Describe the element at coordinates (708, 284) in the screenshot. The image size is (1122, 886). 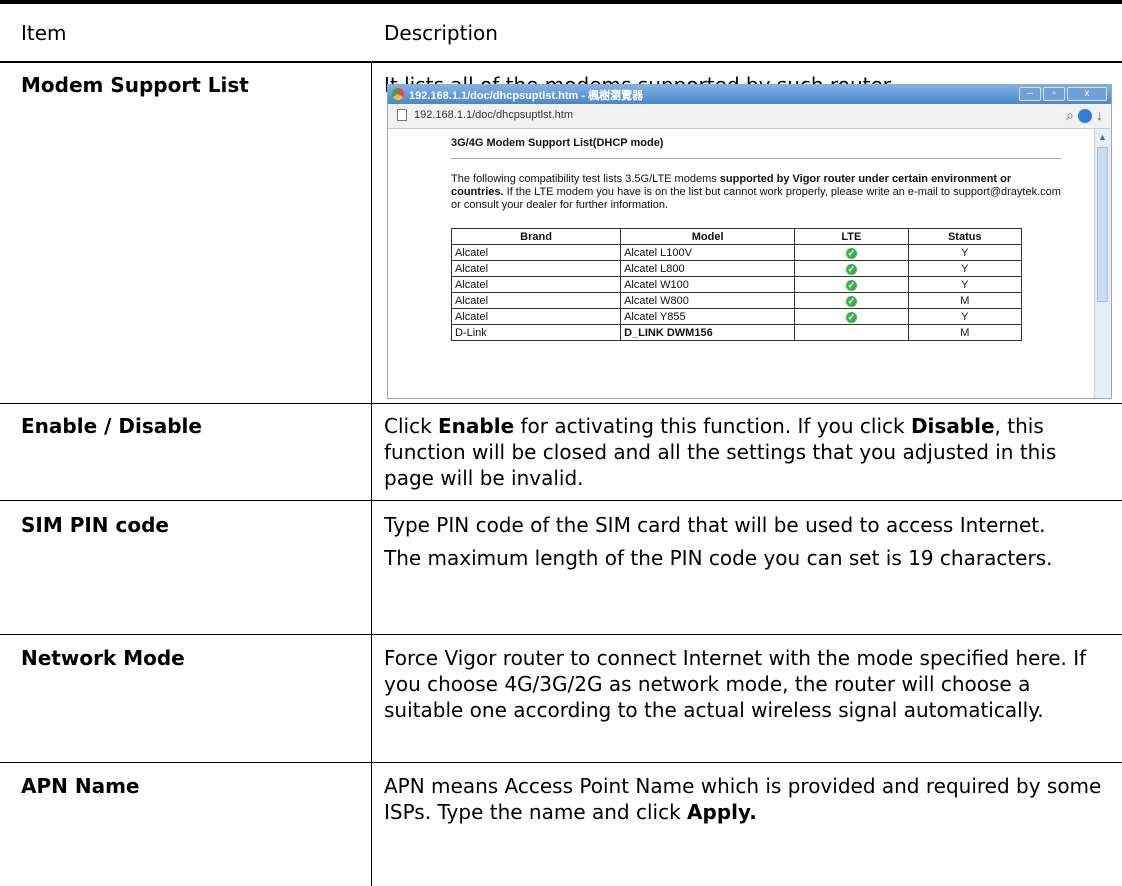
I see `modem-model: Alcatel W100` at that location.